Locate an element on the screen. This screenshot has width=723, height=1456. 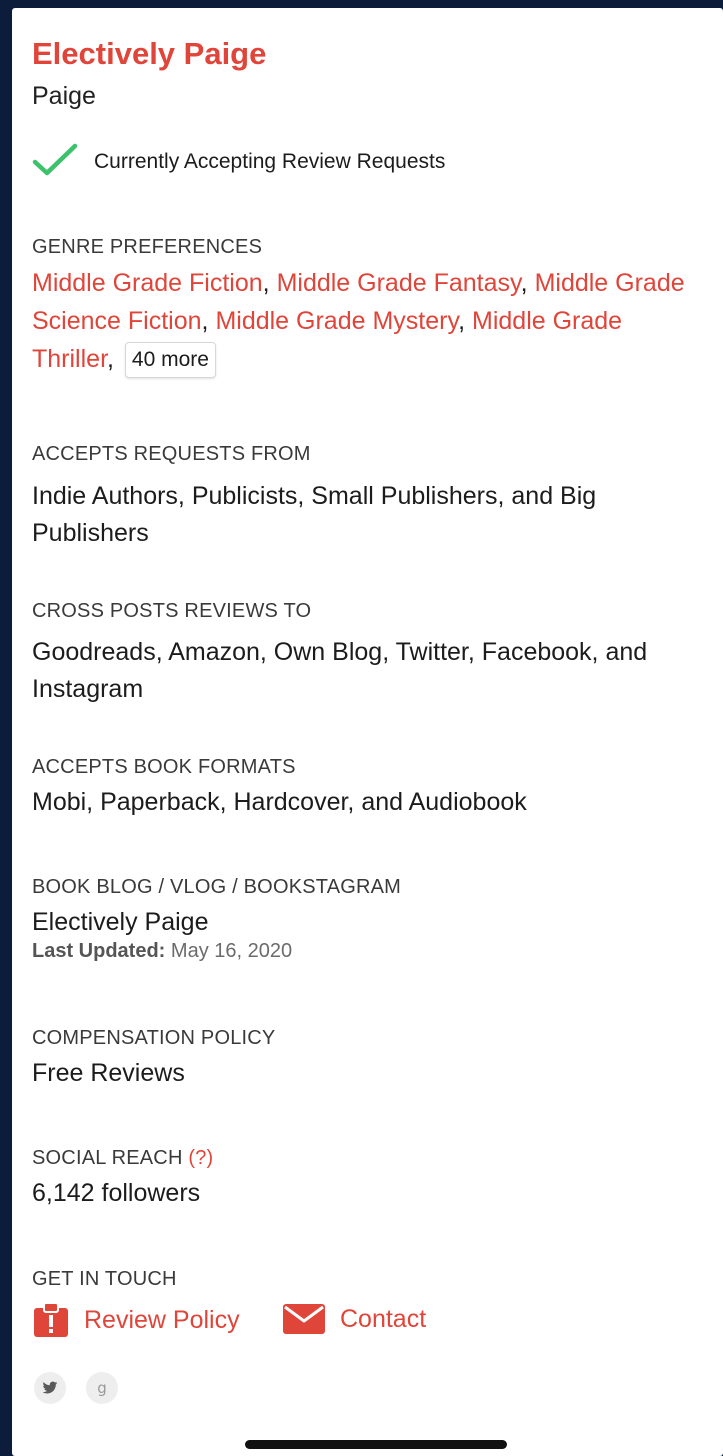
more-genres-button: 40 more is located at coordinates (170, 360).